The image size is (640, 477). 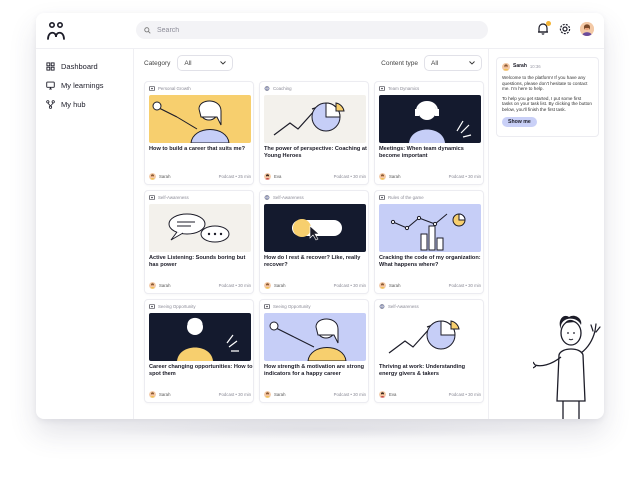 I want to click on monitor-icon, so click(x=50, y=85).